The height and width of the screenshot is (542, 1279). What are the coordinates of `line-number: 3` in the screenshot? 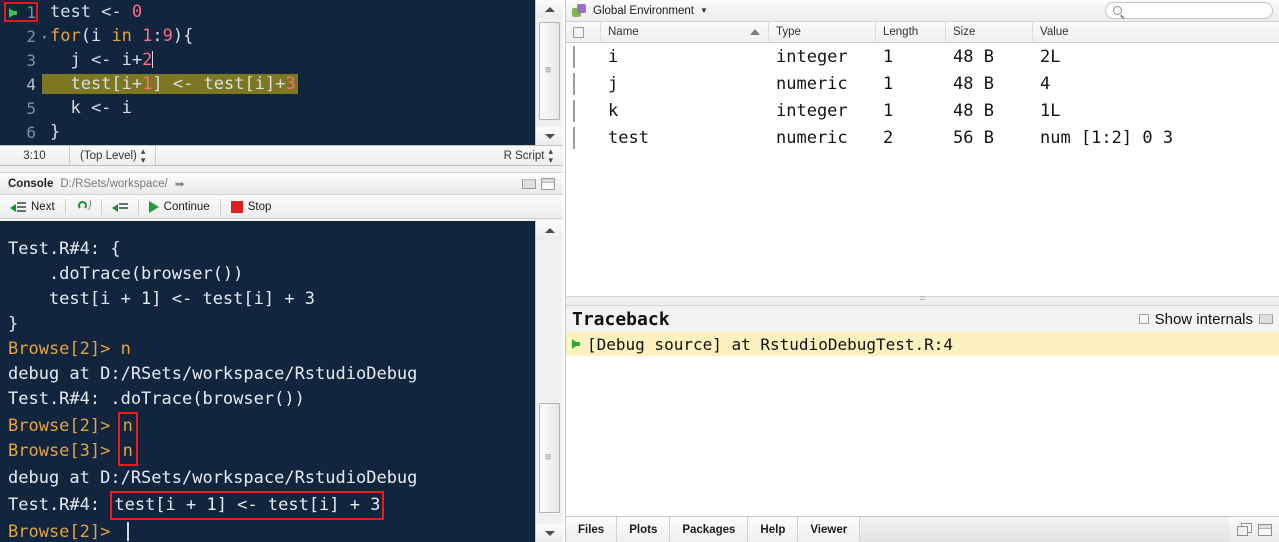 It's located at (31, 60).